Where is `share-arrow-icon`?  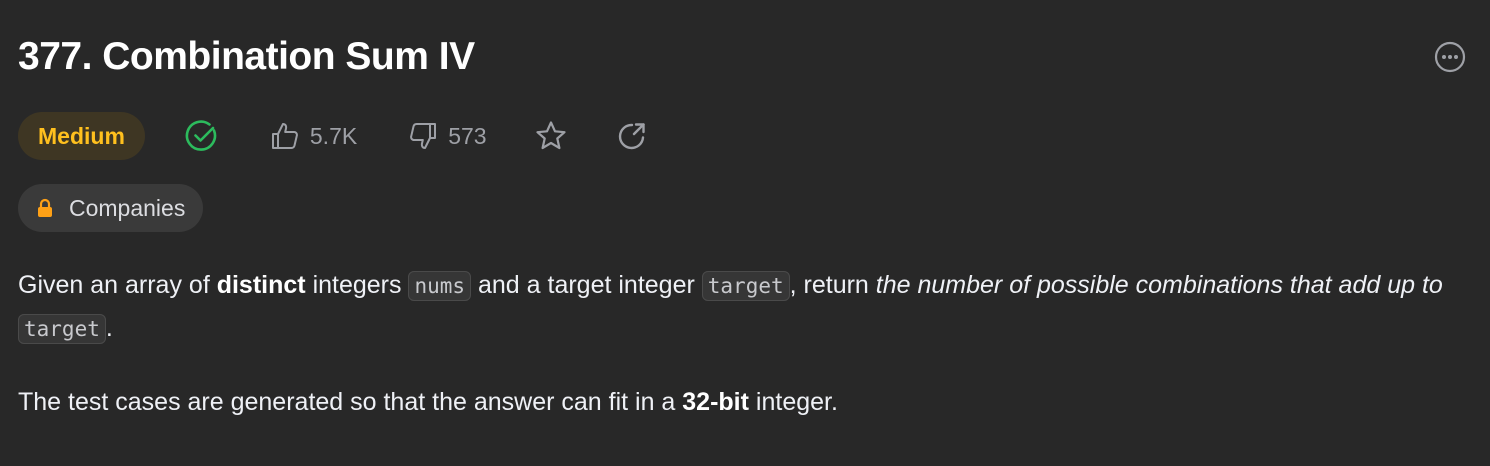 share-arrow-icon is located at coordinates (631, 136).